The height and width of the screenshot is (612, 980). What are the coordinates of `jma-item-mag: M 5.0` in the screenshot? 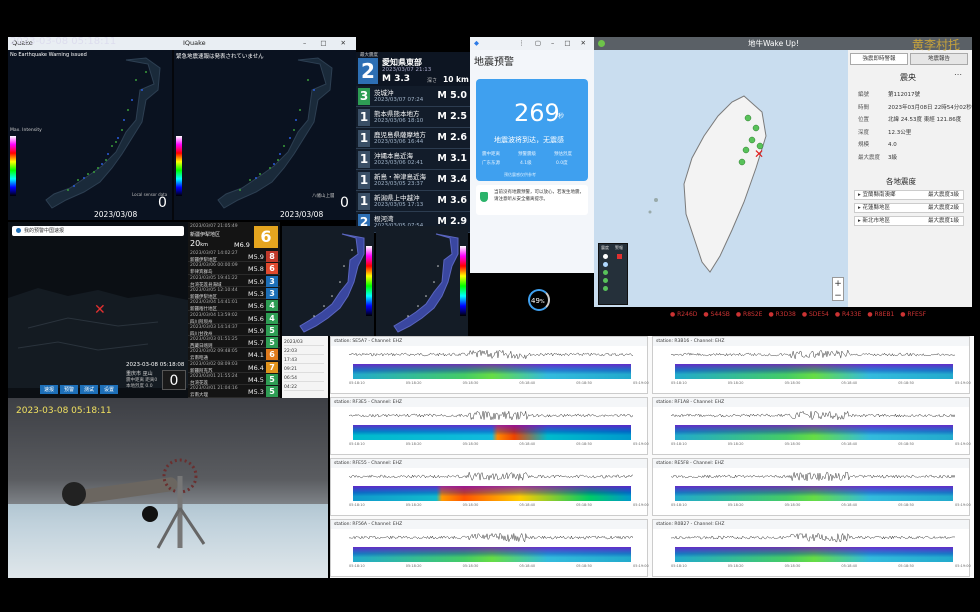 It's located at (452, 95).